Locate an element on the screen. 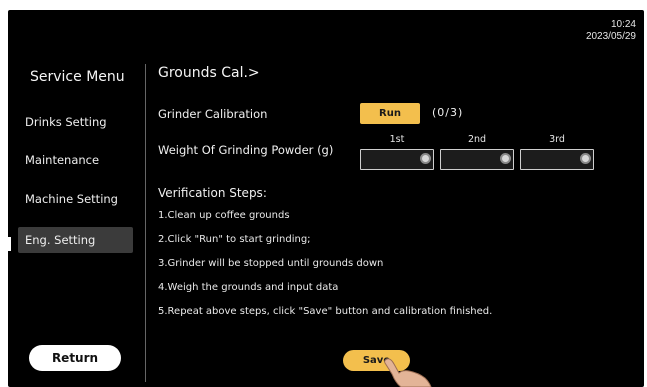 Image resolution: width=647 pixels, height=387 pixels. verification-step: 4.Weigh the grounds and input data is located at coordinates (248, 287).